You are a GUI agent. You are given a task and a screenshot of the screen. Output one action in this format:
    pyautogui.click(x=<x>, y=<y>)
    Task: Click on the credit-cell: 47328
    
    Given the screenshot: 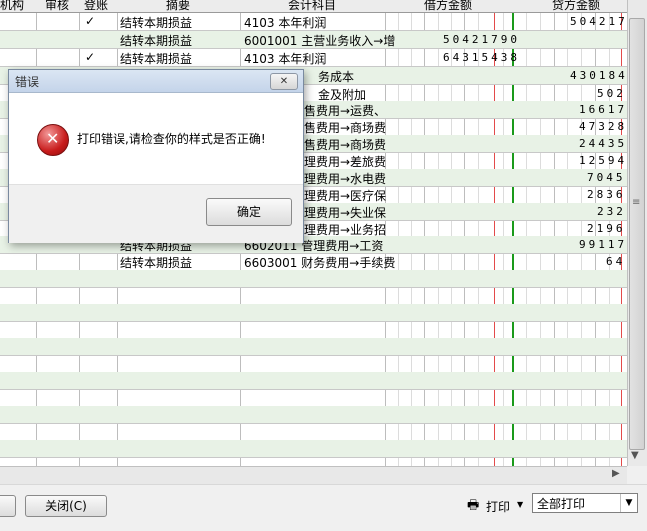 What is the action you would take?
    pyautogui.click(x=603, y=126)
    